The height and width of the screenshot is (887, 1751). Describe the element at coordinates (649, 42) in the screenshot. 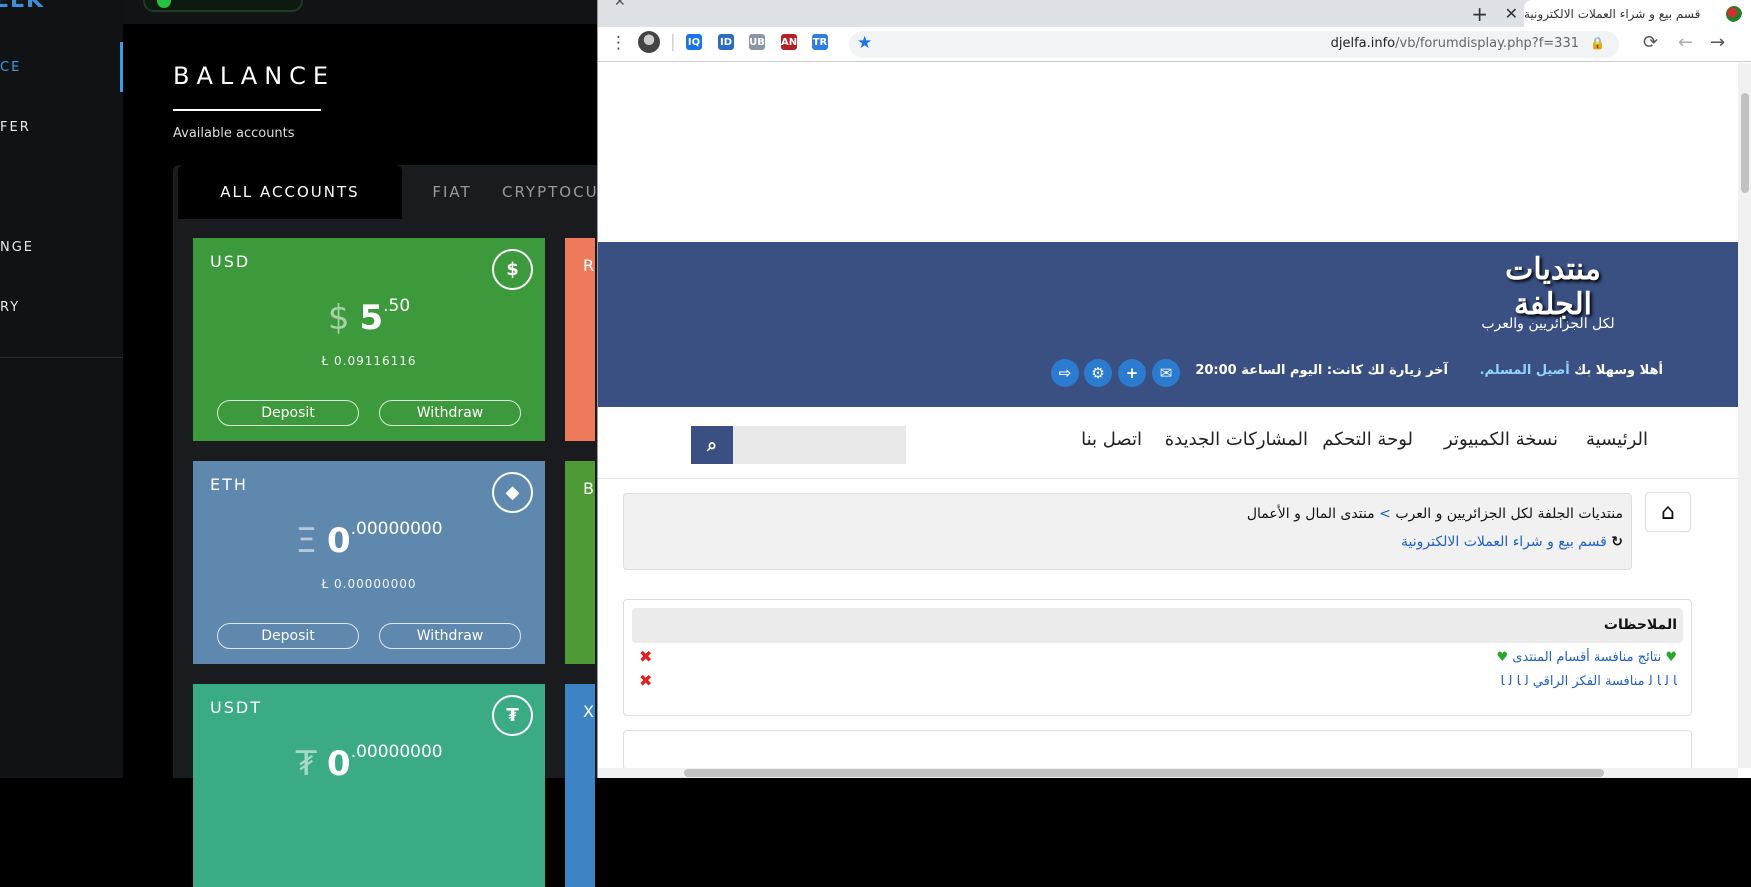

I see `profile-avatar` at that location.